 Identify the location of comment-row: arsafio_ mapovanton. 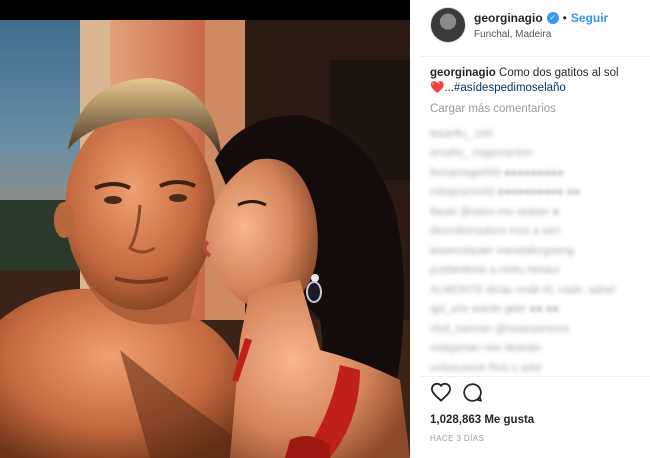
(481, 153).